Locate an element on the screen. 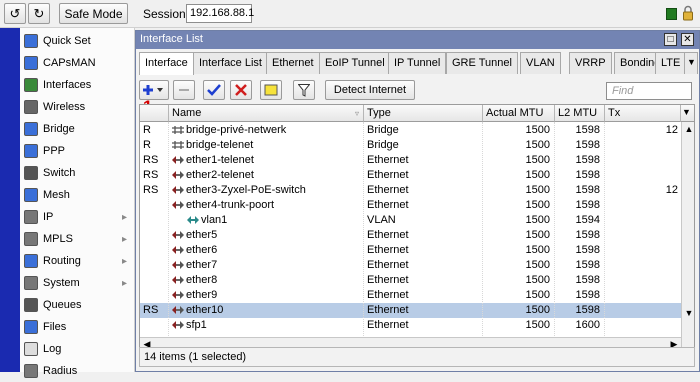  name-cell: vlan1 is located at coordinates (214, 220).